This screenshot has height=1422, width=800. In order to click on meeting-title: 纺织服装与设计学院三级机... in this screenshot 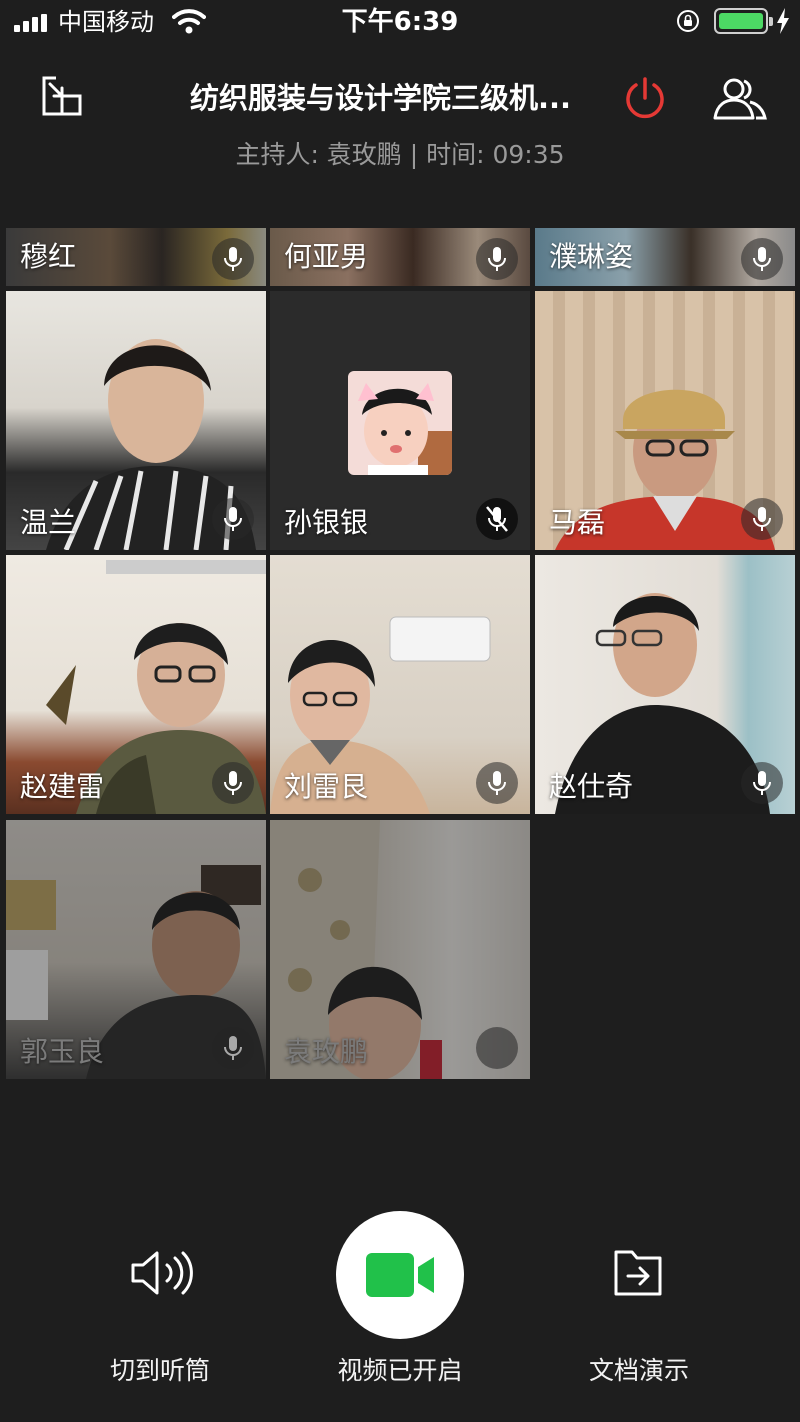, I will do `click(381, 98)`.